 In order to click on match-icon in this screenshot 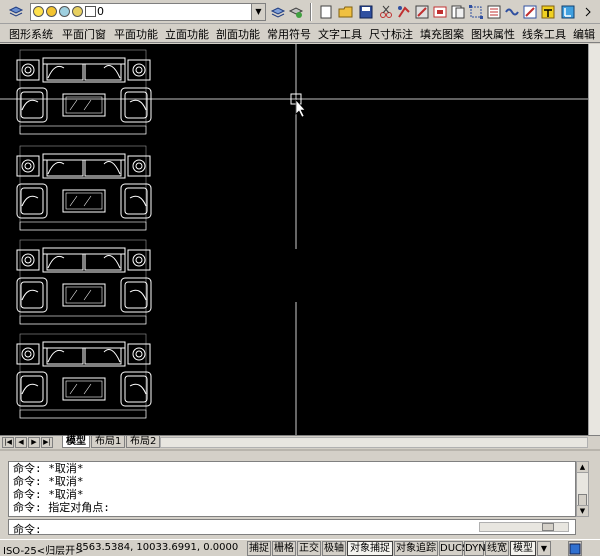, I will do `click(440, 12)`.